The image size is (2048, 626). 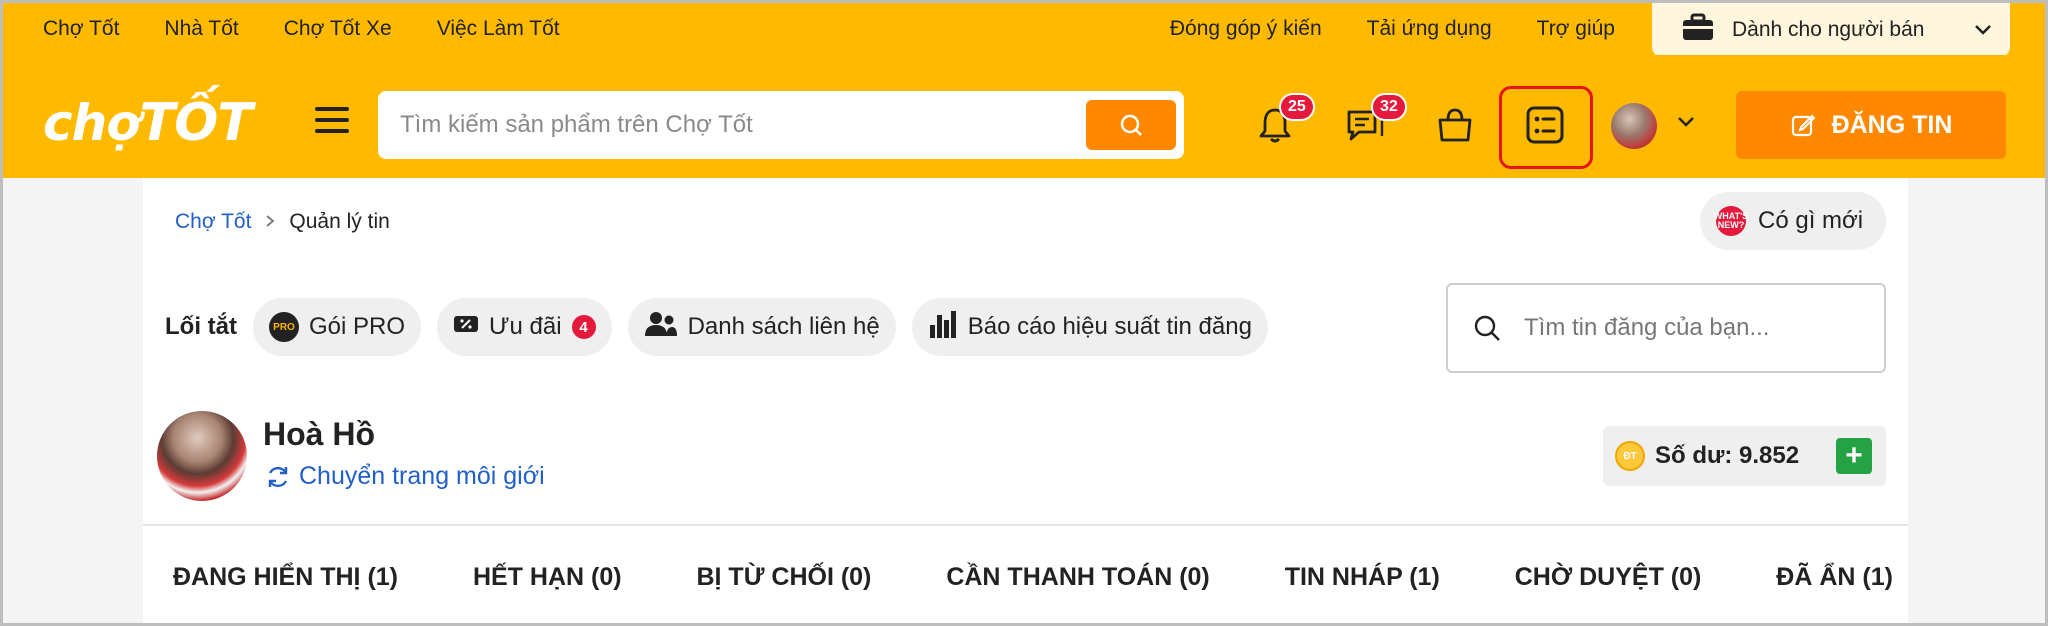 I want to click on messages-badge: 32, so click(x=1389, y=107).